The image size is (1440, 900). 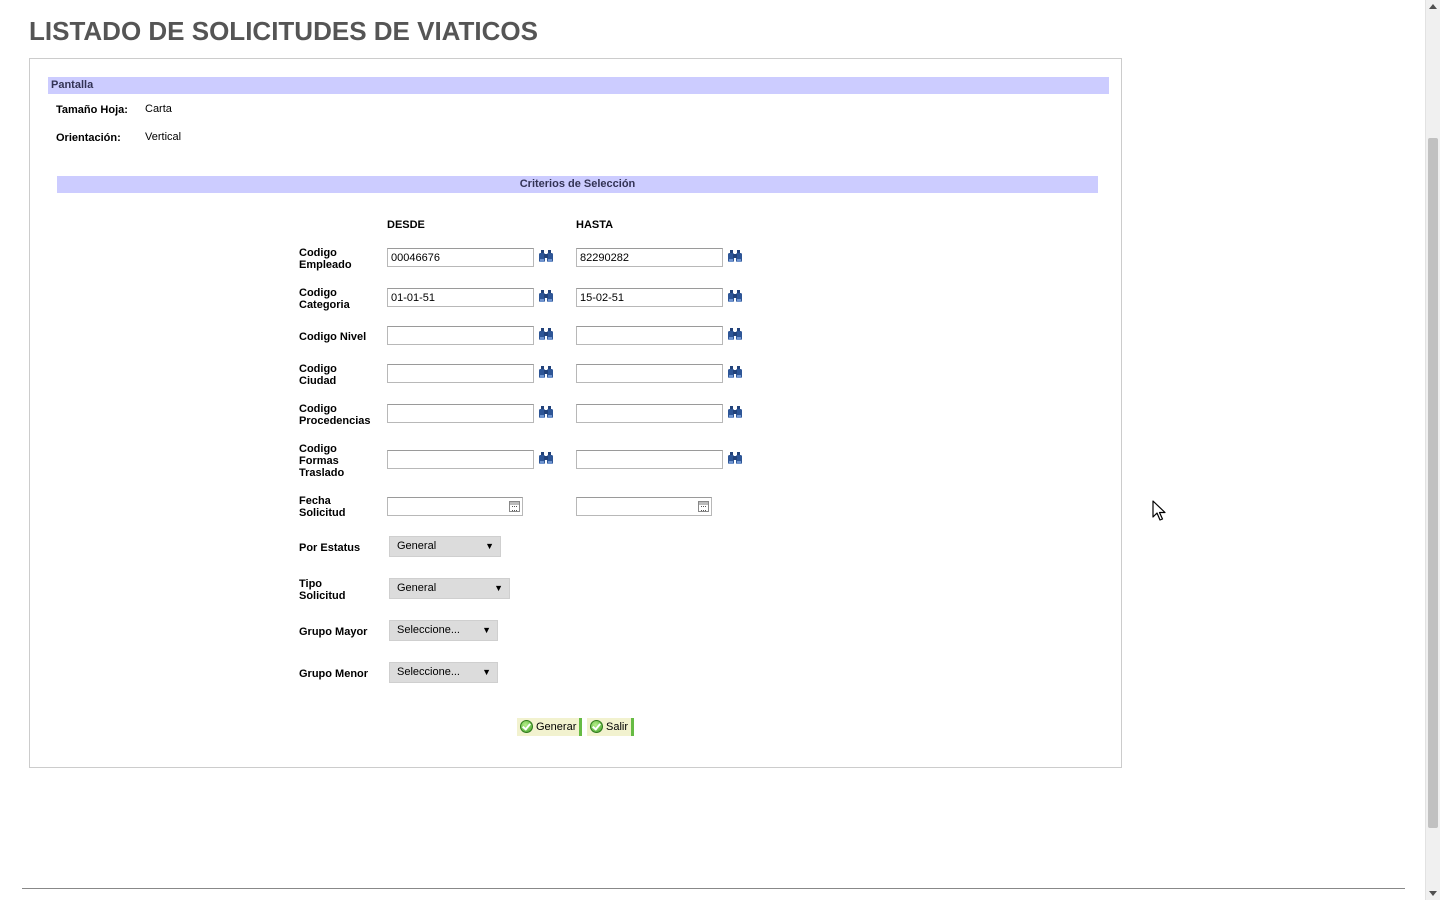 What do you see at coordinates (322, 507) in the screenshot?
I see `fecha-solicitud-label: Fecha Solicitud` at bounding box center [322, 507].